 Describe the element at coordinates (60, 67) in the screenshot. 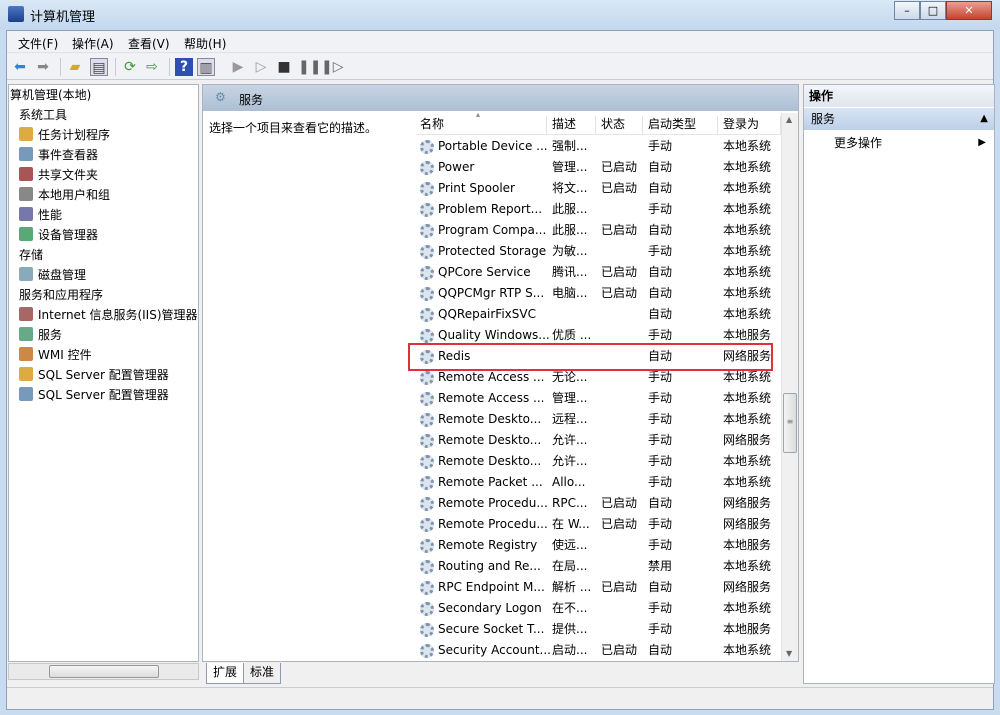

I see `toolbar-separator` at that location.